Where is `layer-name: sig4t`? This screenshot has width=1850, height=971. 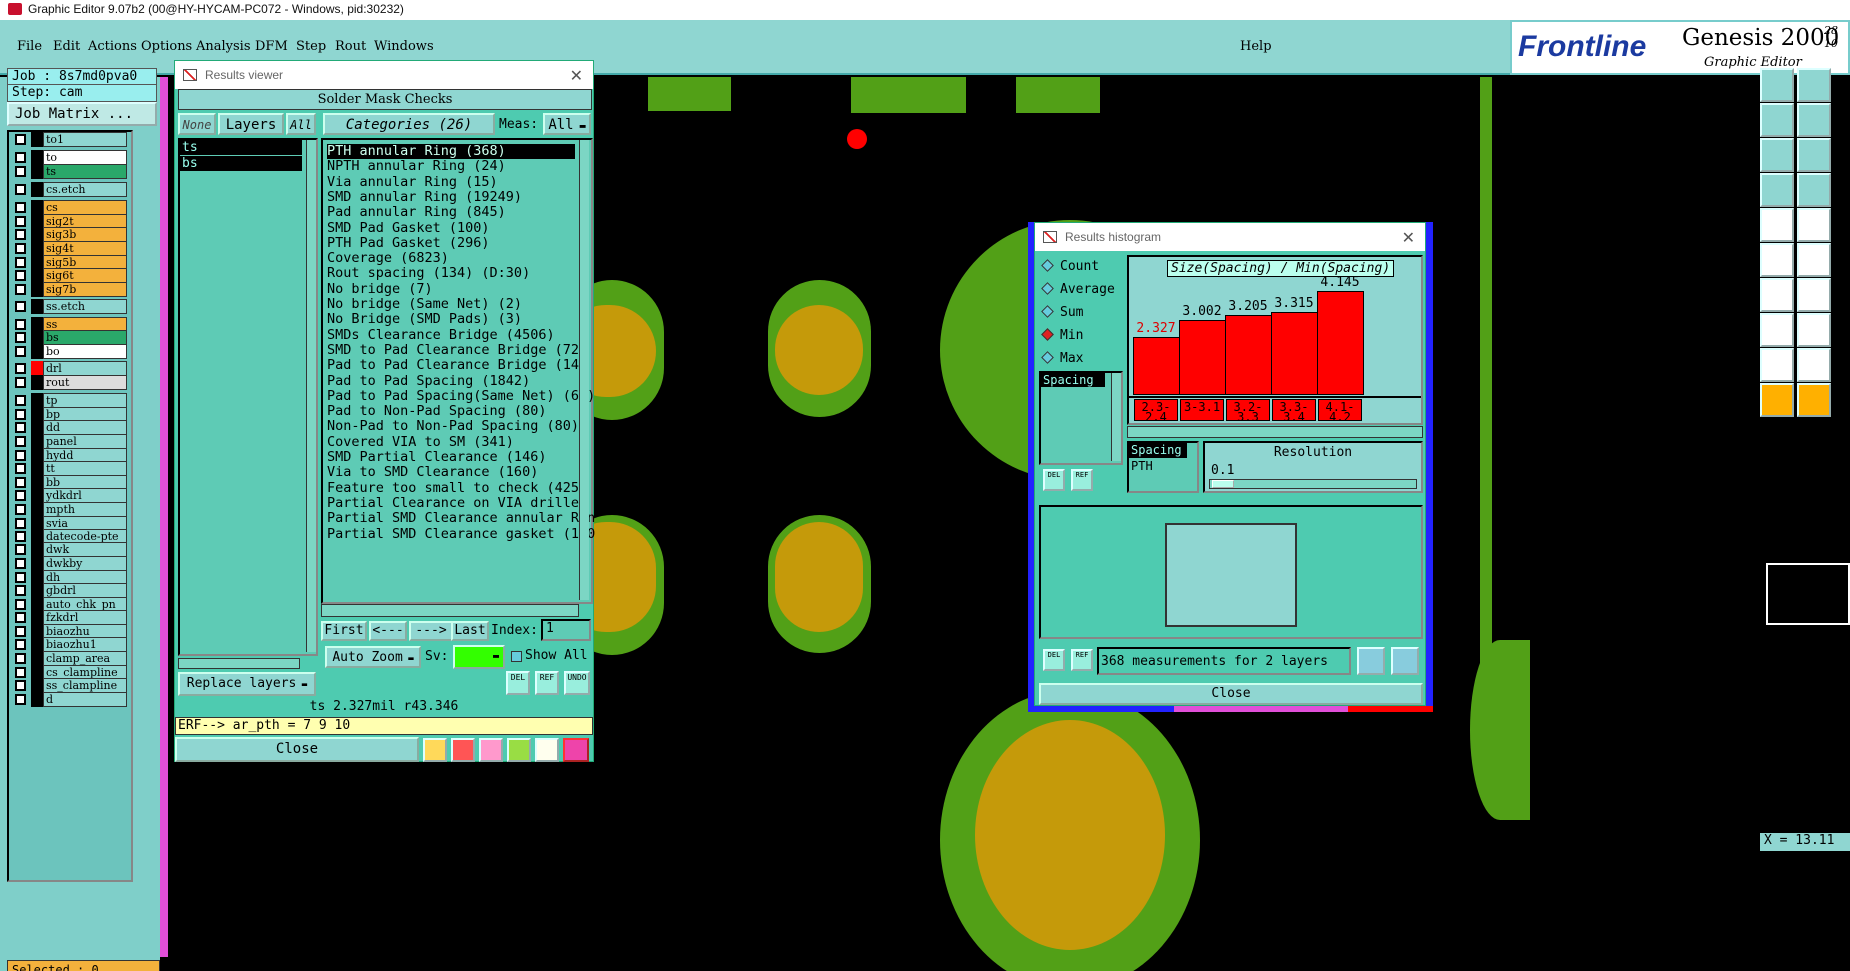
layer-name: sig4t is located at coordinates (85, 248).